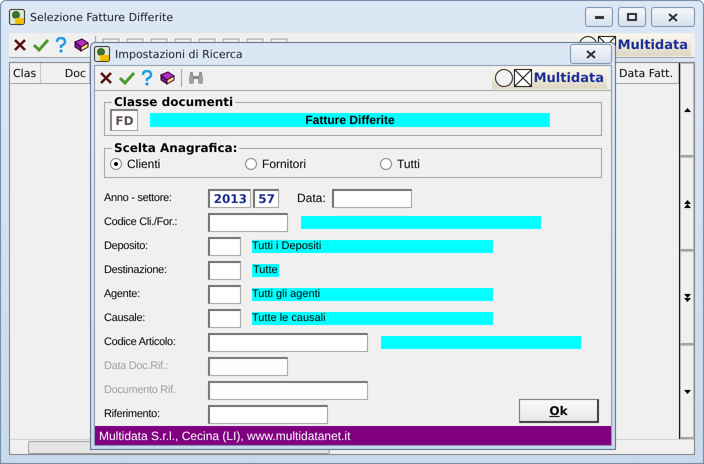 This screenshot has height=464, width=704. Describe the element at coordinates (136, 270) in the screenshot. I see `field-label: Destinazione:` at that location.